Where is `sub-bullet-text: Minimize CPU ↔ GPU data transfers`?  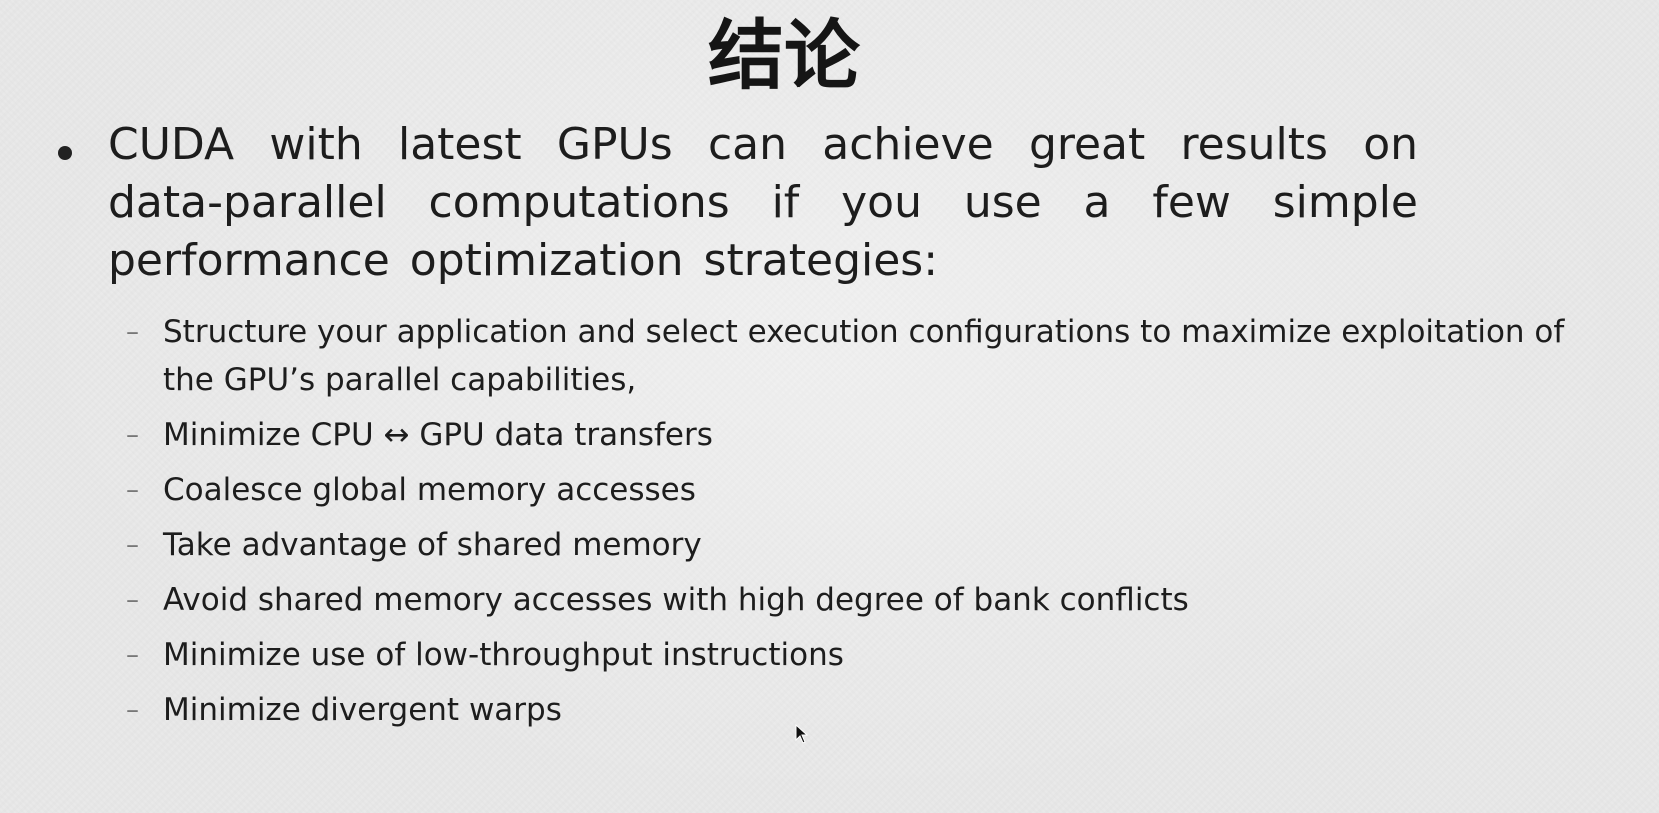
sub-bullet-text: Minimize CPU ↔ GPU data transfers is located at coordinates (438, 435).